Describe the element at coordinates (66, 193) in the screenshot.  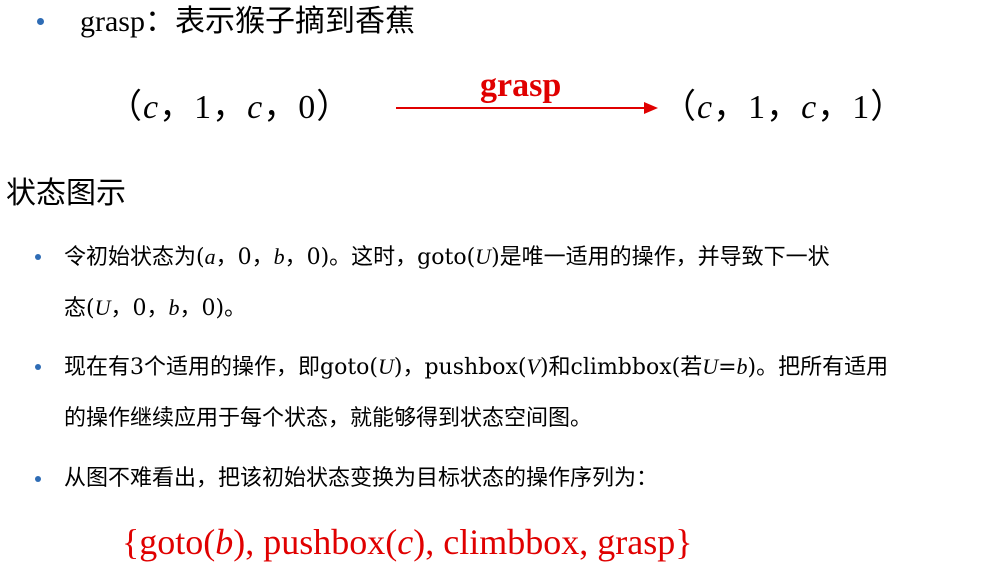
I see `section-heading: 状态图示` at that location.